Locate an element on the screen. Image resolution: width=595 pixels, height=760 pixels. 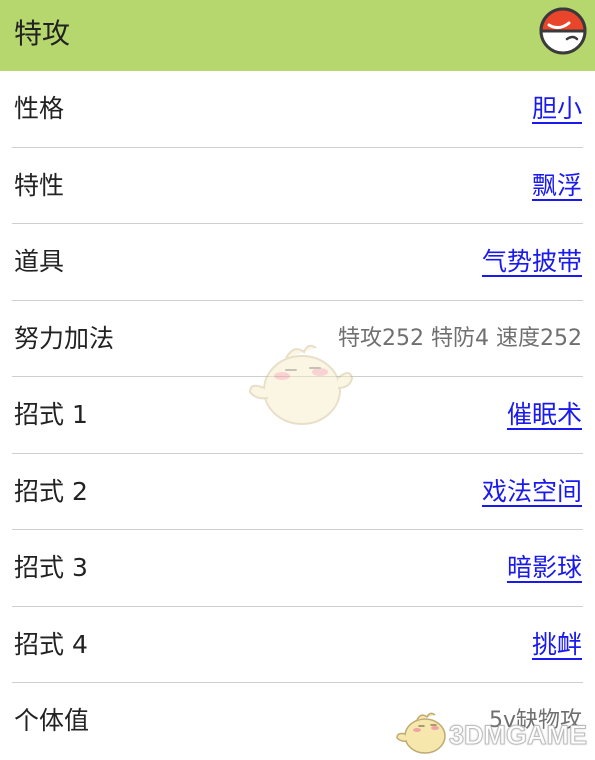
row-ability: 特性 飘浮 is located at coordinates (297, 186).